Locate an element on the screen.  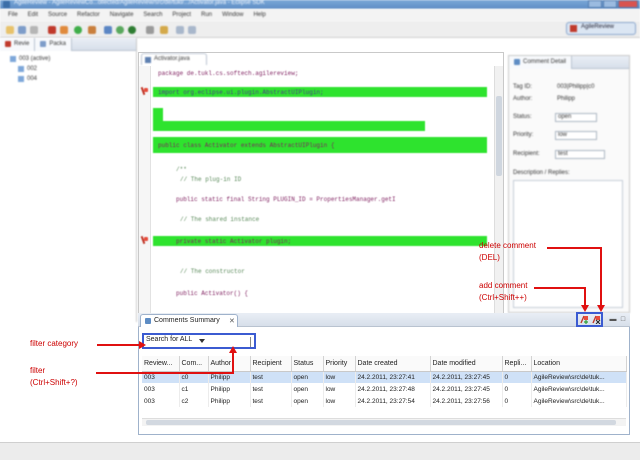
editor-scrollbar is located at coordinates (498, 190).